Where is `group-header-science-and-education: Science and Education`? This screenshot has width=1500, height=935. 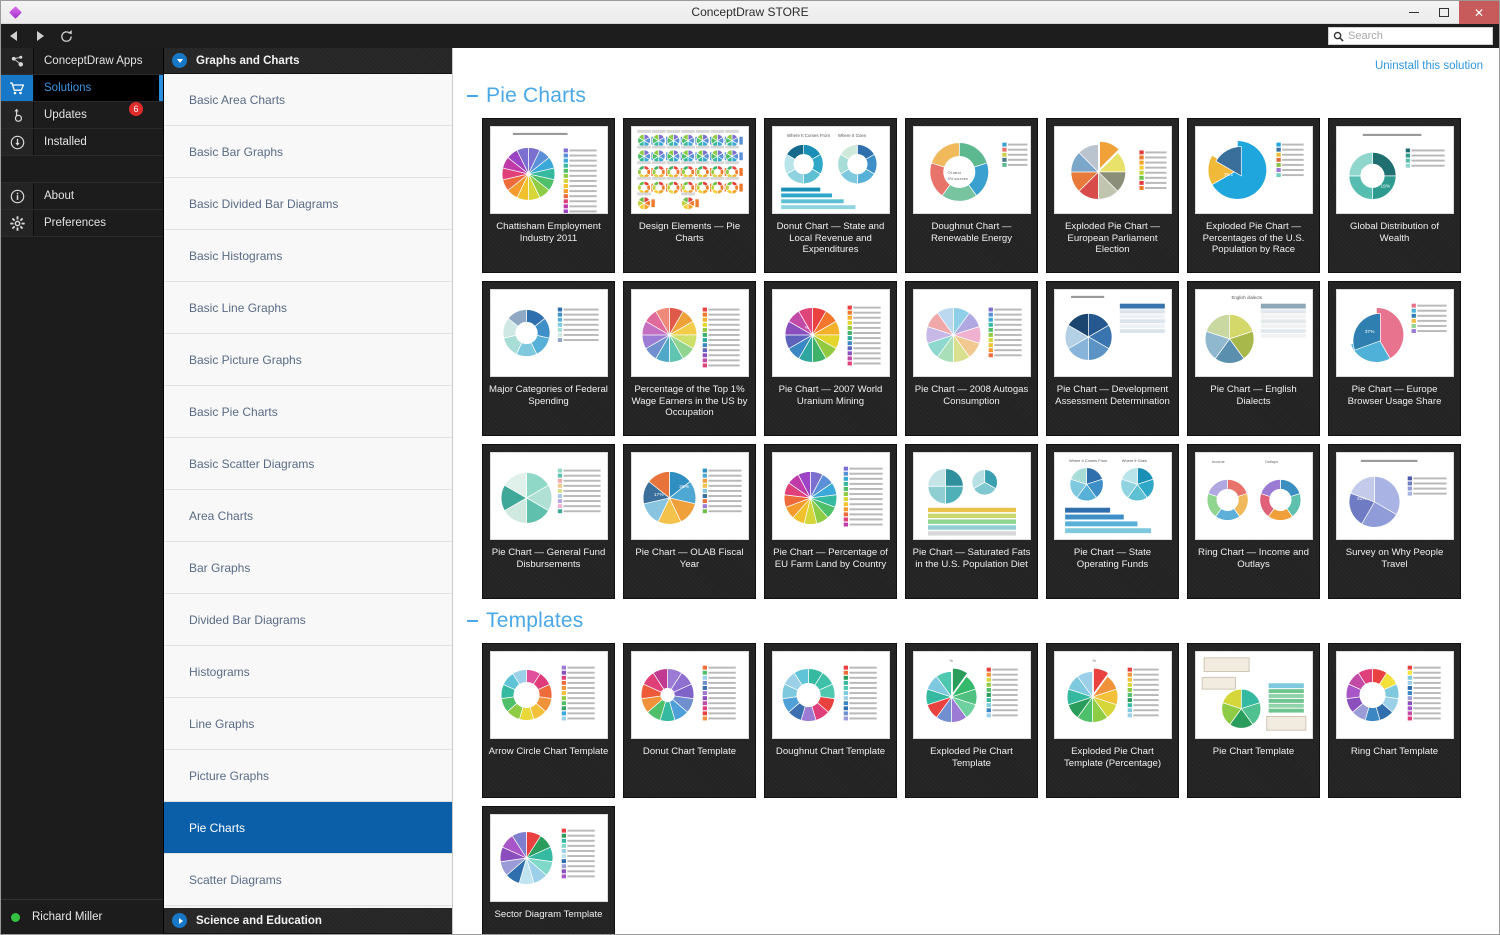
group-header-science-and-education: Science and Education is located at coordinates (308, 921).